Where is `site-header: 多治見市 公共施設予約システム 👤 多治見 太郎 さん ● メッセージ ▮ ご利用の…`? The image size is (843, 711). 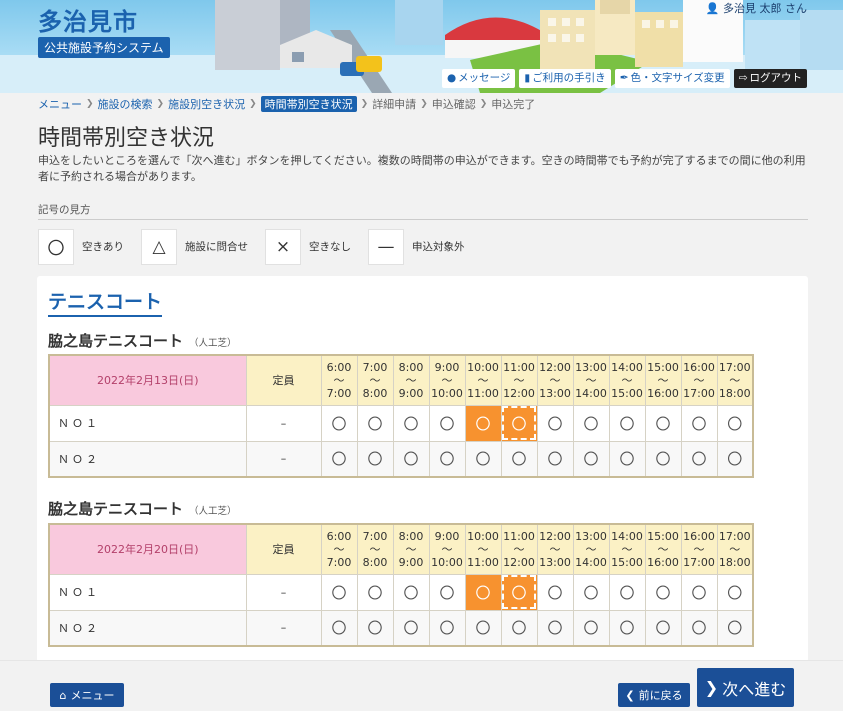
site-header: 多治見市 公共施設予約システム 👤 多治見 太郎 さん ● メッセージ ▮ ご利用の… is located at coordinates (421, 46).